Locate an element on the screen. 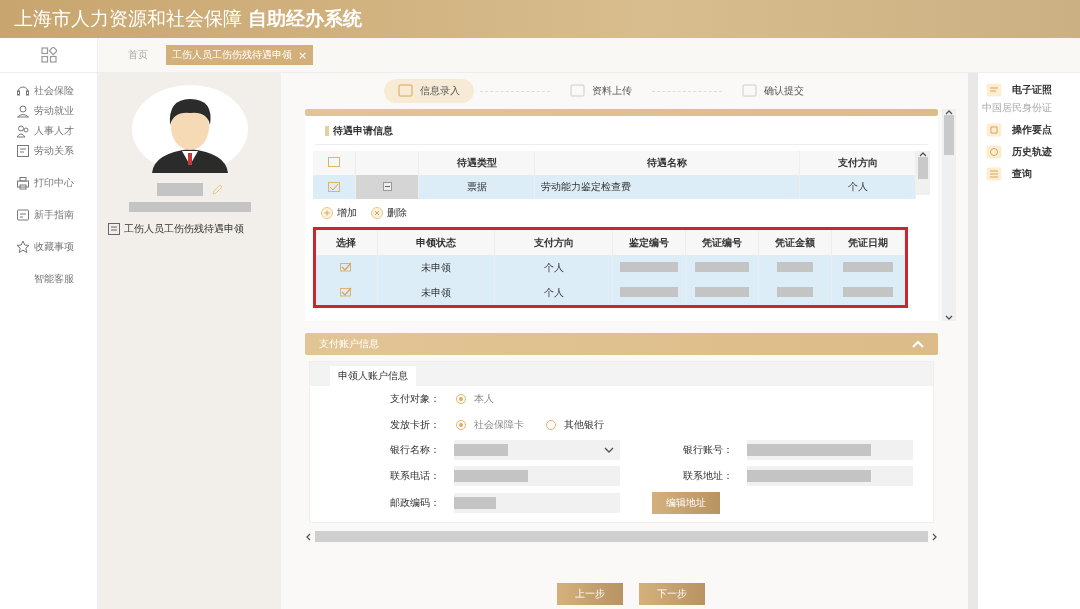 Image resolution: width=1080 pixels, height=609 pixels. card-icon is located at coordinates (994, 90).